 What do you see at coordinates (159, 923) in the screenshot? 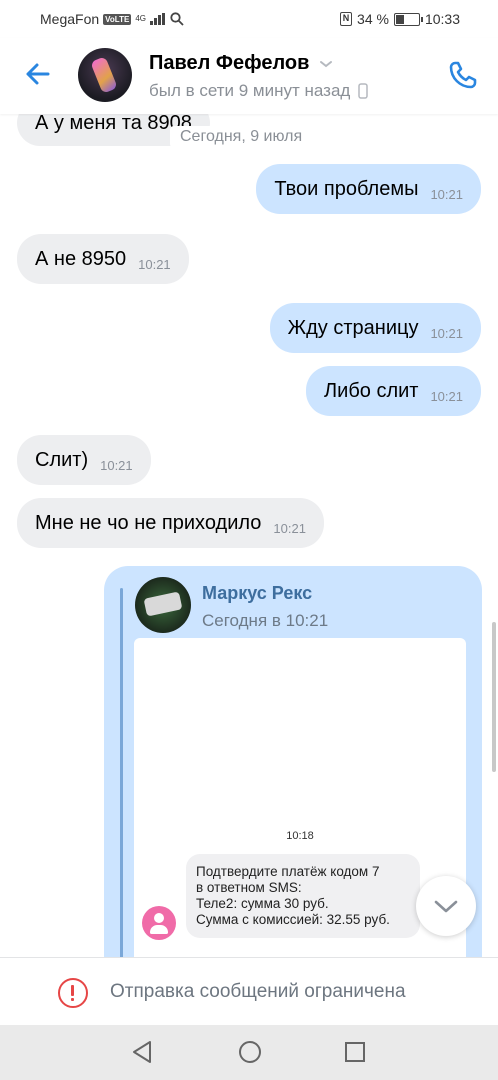
I see `sender-avatar-icon` at bounding box center [159, 923].